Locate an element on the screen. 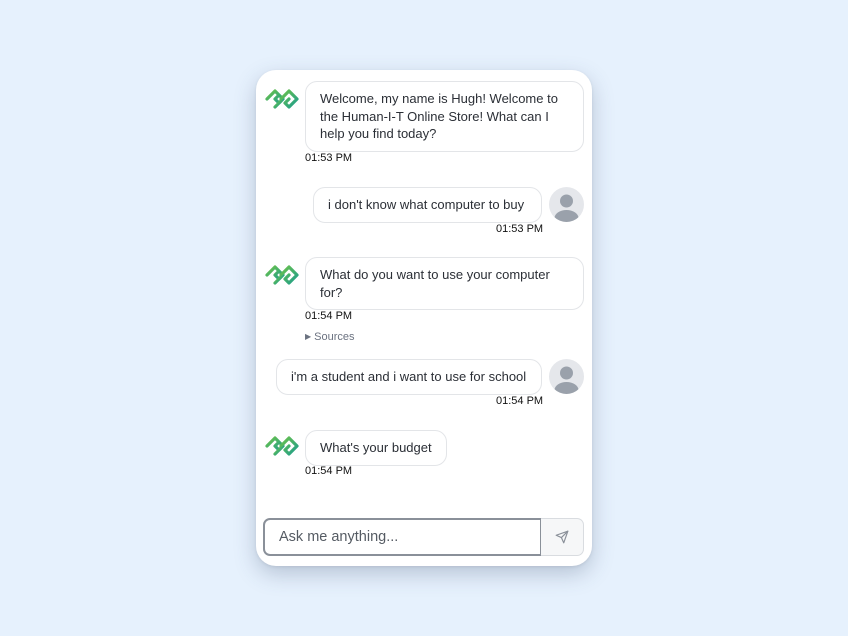 The image size is (848, 636). paper-plane-icon is located at coordinates (562, 537).